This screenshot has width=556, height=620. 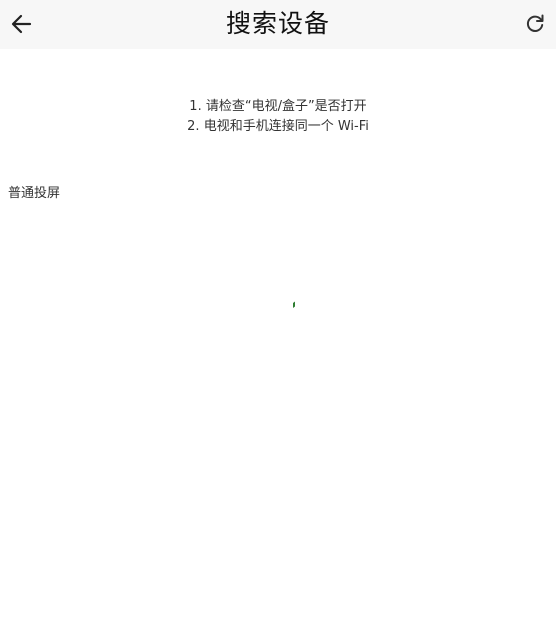 I want to click on refresh-icon, so click(x=535, y=23).